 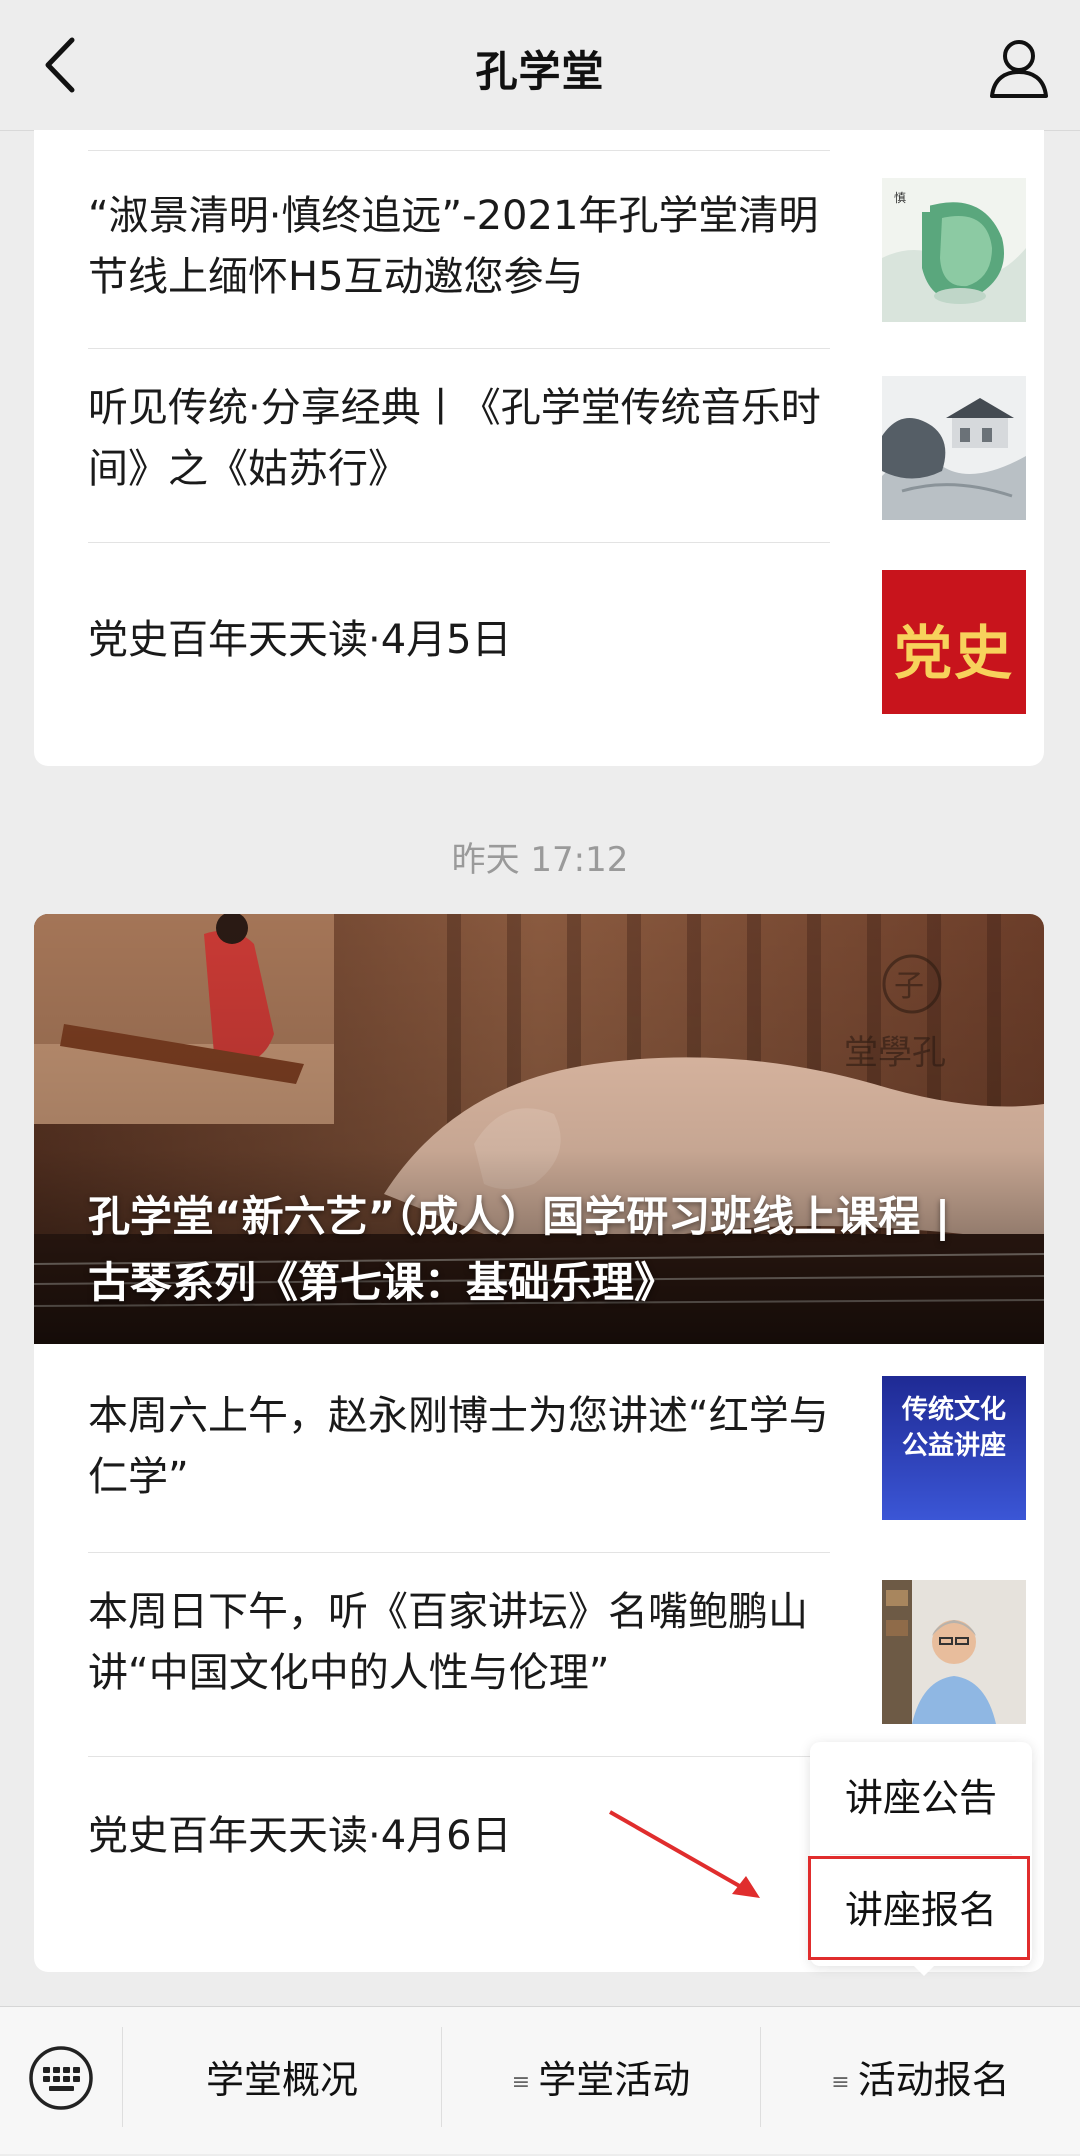 I want to click on article-item: 听见传统·分享经典丨《孔学堂传统音乐时间》之《姑苏行》, so click(x=557, y=451).